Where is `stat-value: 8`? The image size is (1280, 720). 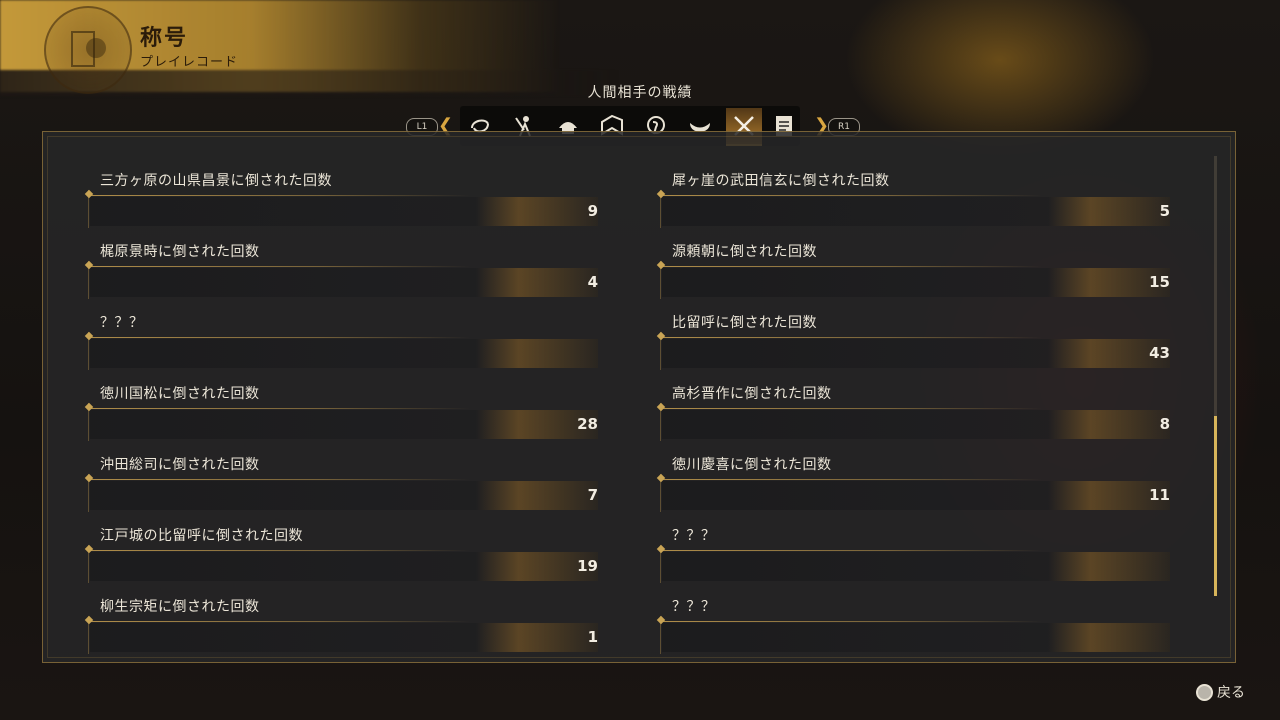 stat-value: 8 is located at coordinates (1164, 424).